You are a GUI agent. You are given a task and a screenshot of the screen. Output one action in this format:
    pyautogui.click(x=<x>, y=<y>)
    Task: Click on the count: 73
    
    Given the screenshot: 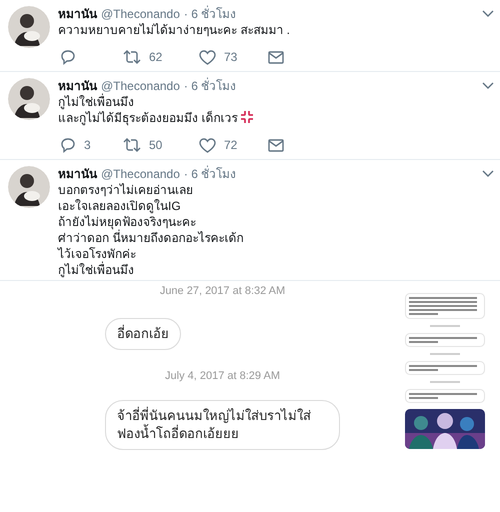 What is the action you would take?
    pyautogui.click(x=231, y=57)
    